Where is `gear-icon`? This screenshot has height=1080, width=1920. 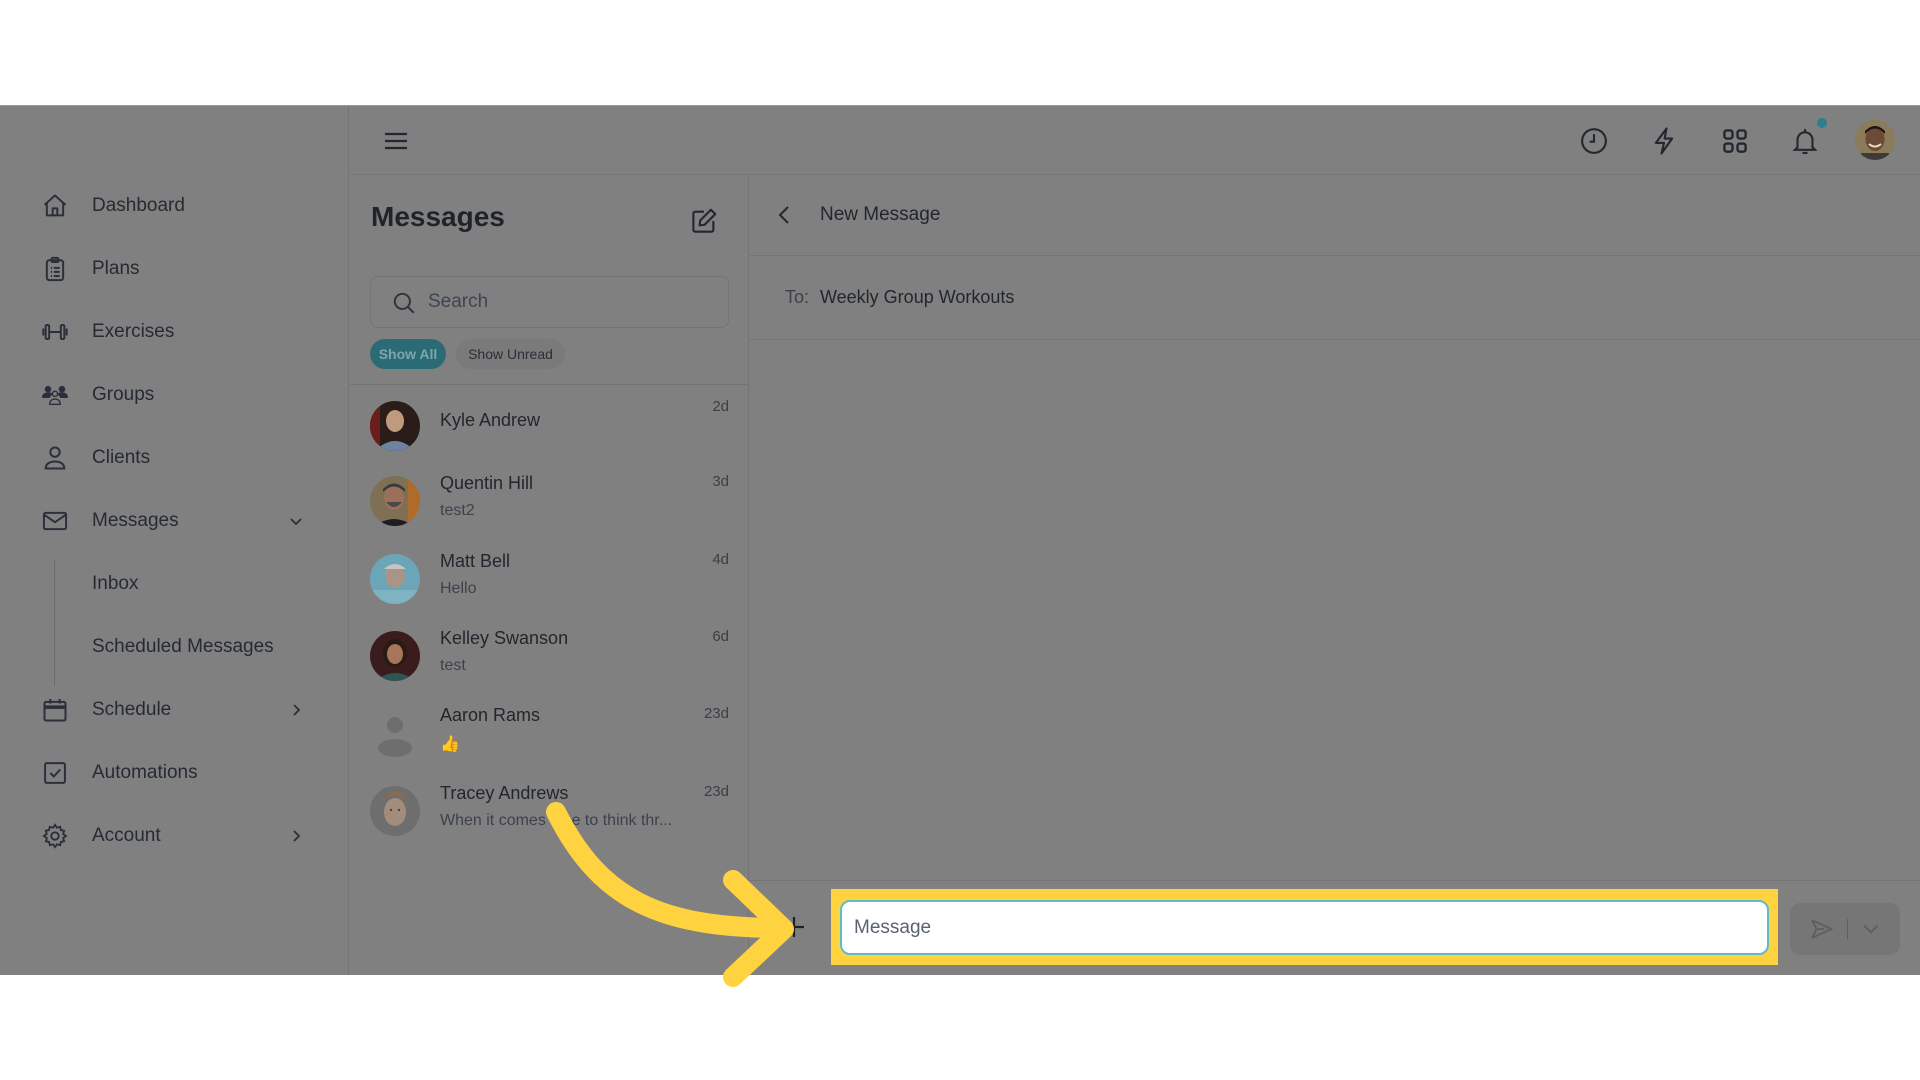 gear-icon is located at coordinates (55, 836).